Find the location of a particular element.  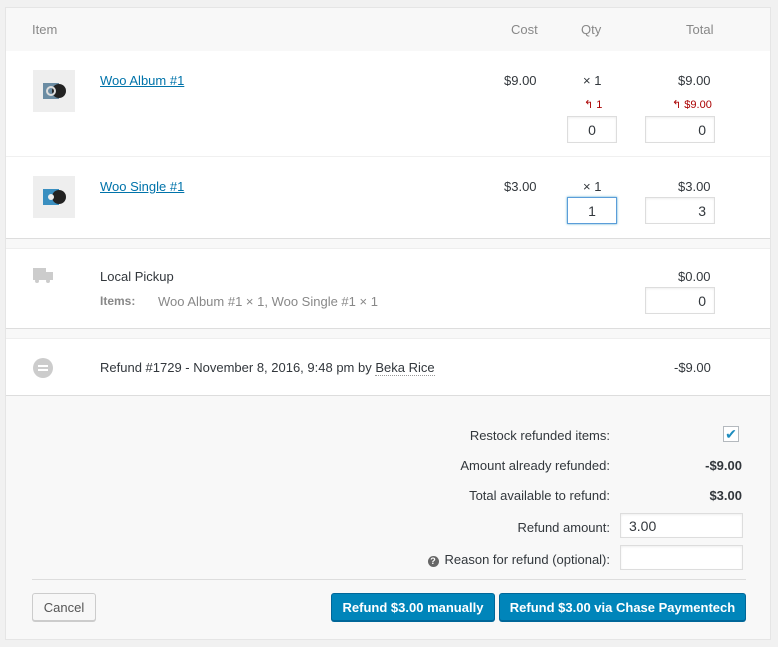

item-total: $3.00 is located at coordinates (694, 186).